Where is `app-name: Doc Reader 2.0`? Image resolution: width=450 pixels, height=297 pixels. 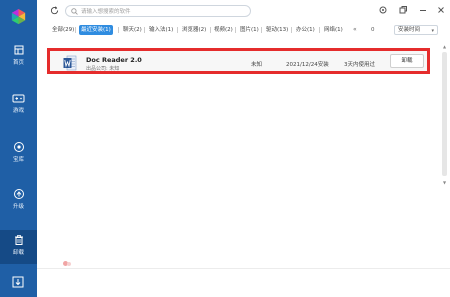
app-name: Doc Reader 2.0 is located at coordinates (114, 60).